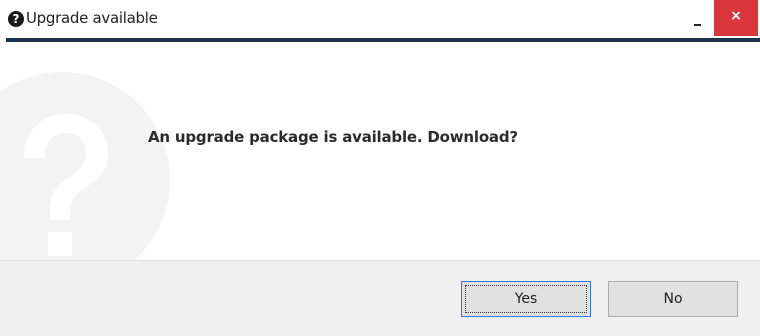  Describe the element at coordinates (85, 166) in the screenshot. I see `question-mark-icon` at that location.